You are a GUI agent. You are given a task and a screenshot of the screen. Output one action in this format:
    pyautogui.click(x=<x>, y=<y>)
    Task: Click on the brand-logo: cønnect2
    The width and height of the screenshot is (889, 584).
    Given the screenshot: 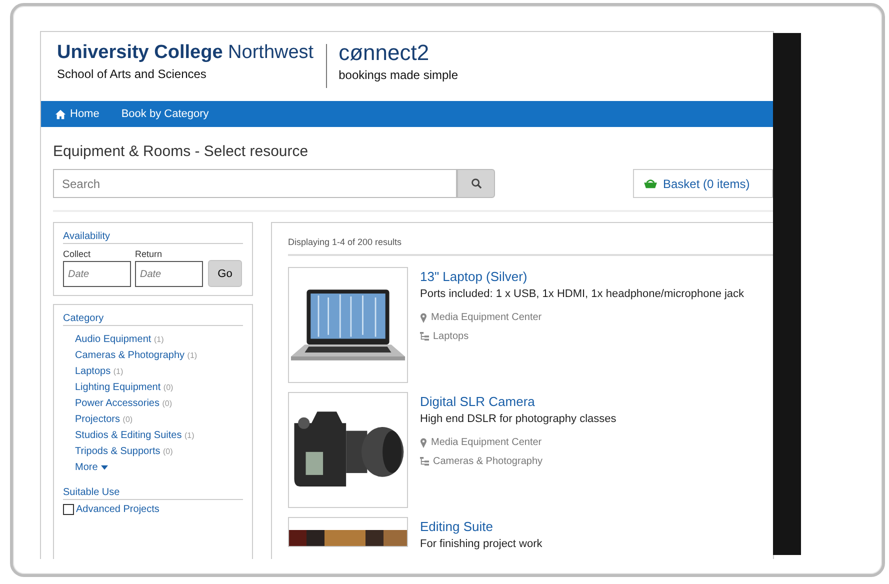 What is the action you would take?
    pyautogui.click(x=384, y=53)
    